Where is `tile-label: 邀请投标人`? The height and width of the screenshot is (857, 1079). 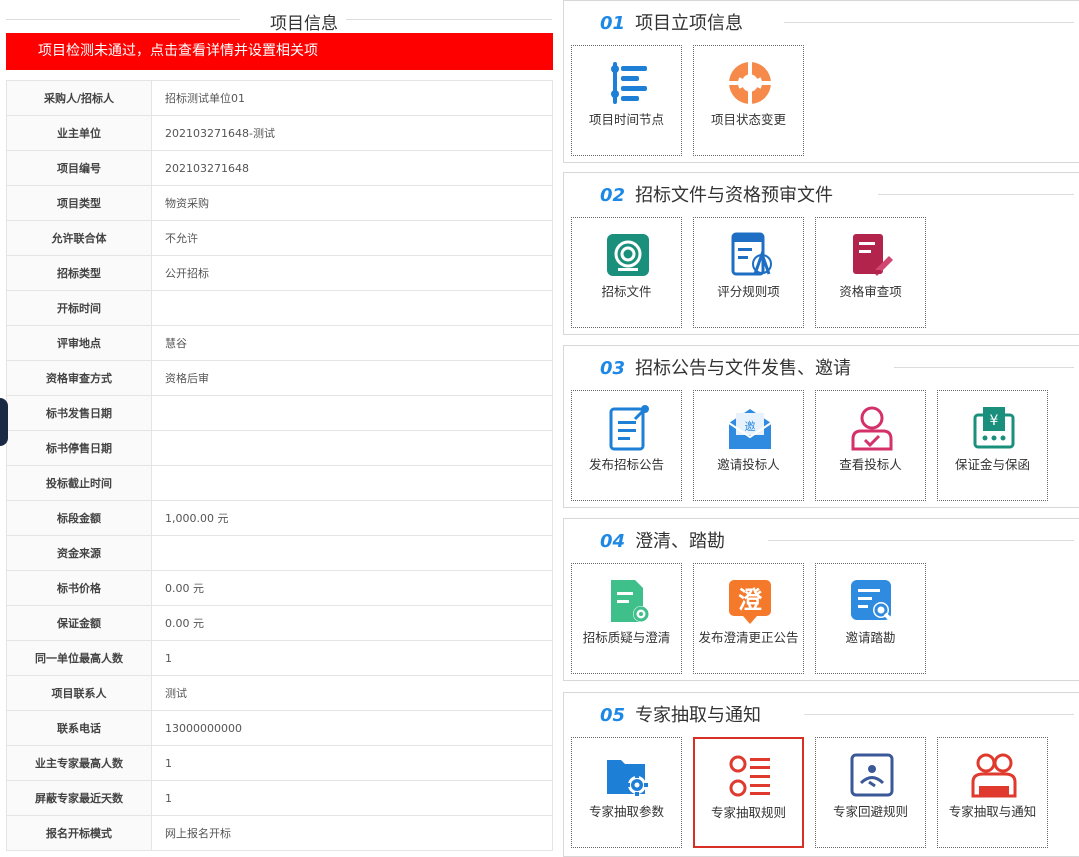 tile-label: 邀请投标人 is located at coordinates (748, 464).